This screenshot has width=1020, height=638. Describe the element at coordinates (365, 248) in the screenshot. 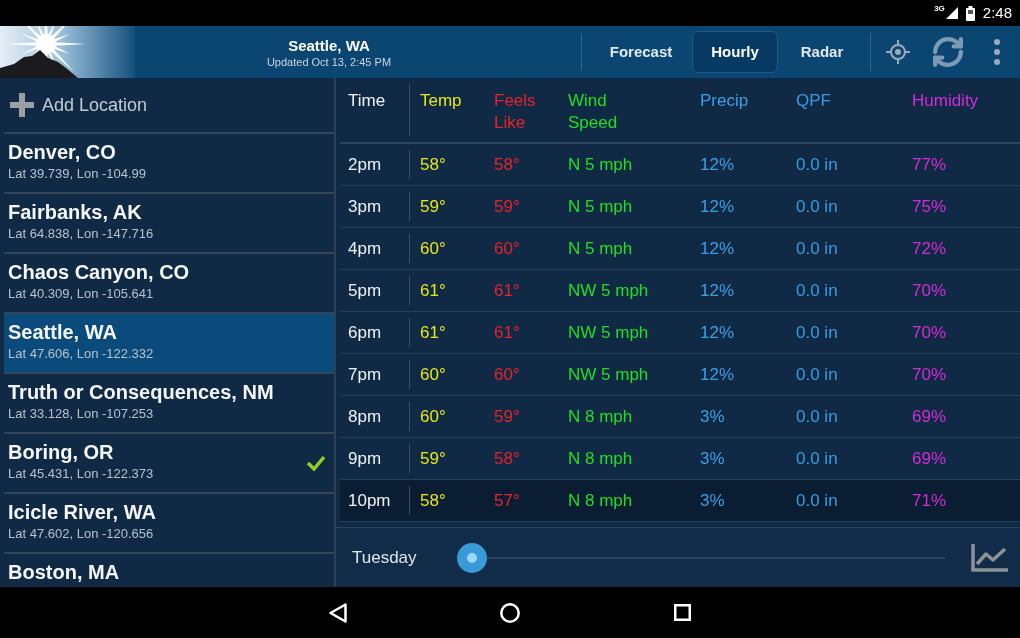

I see `table-cell: 4pm` at that location.